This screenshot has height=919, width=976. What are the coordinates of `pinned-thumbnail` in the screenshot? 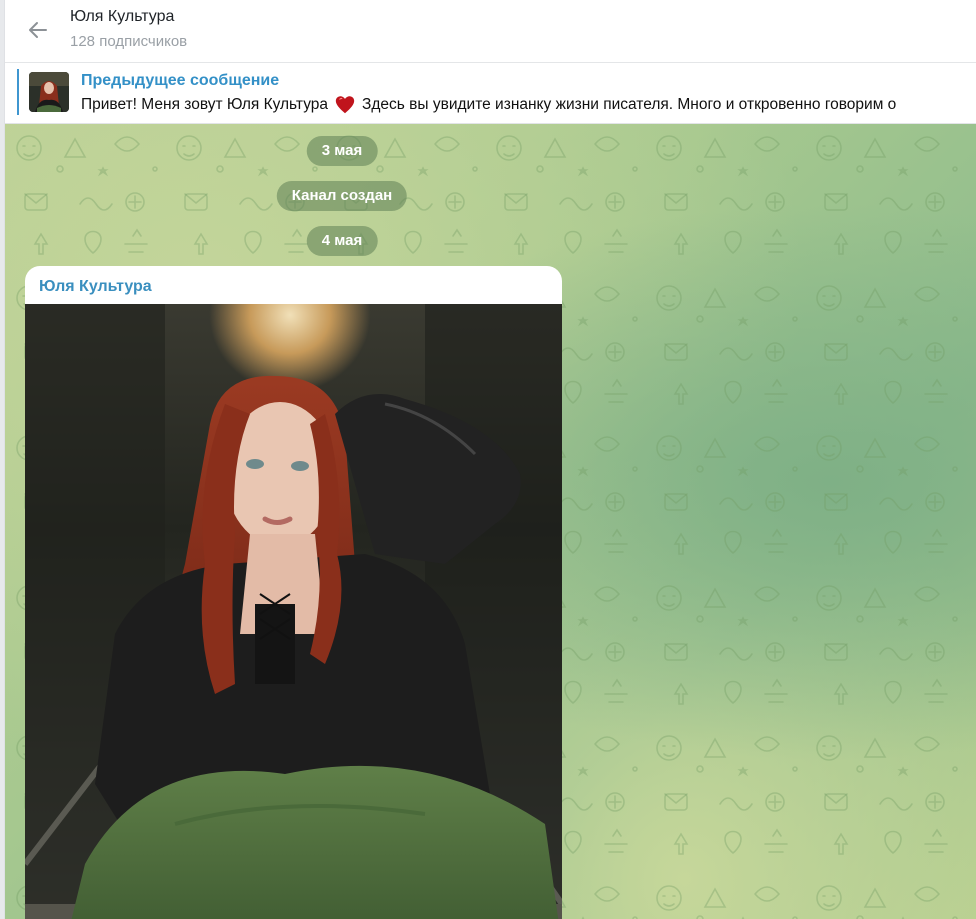 It's located at (49, 92).